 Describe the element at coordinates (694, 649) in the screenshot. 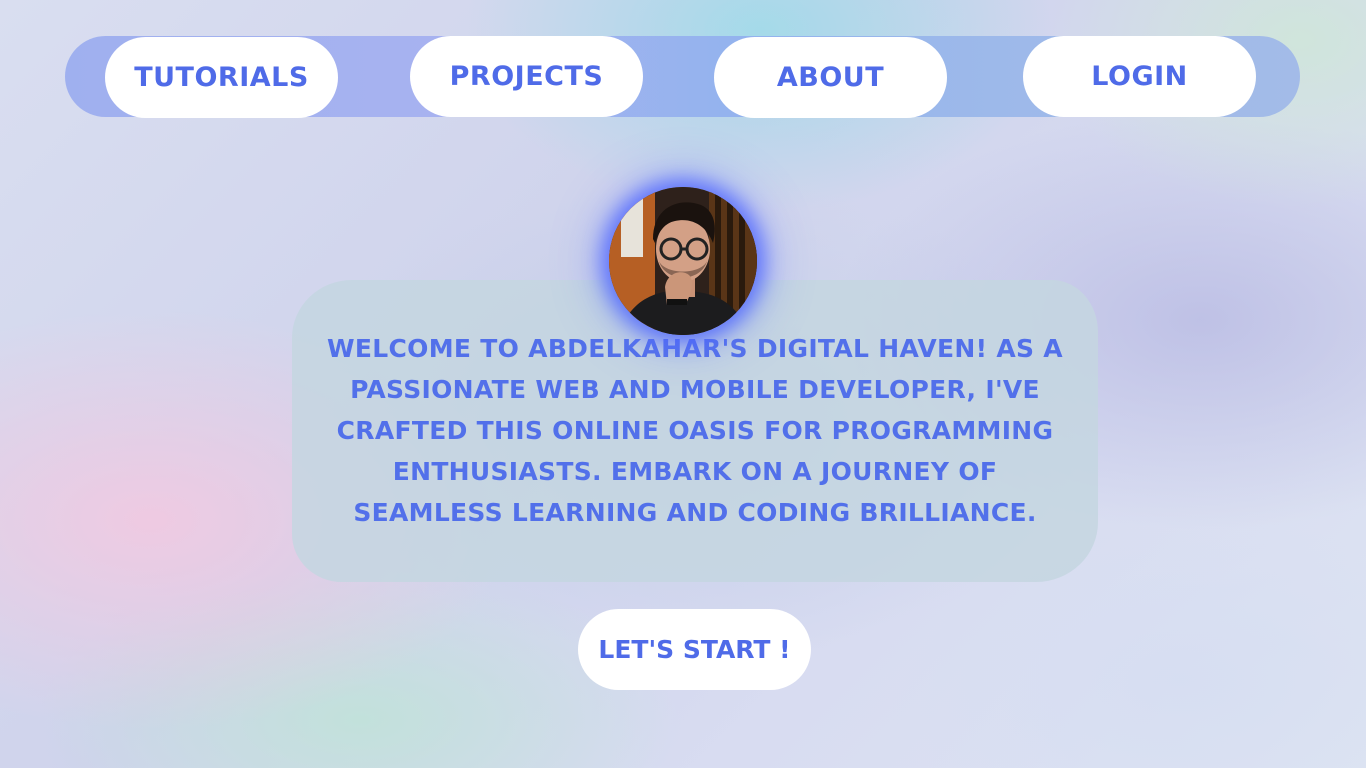

I see `lets-start-button: LET'S START !` at that location.